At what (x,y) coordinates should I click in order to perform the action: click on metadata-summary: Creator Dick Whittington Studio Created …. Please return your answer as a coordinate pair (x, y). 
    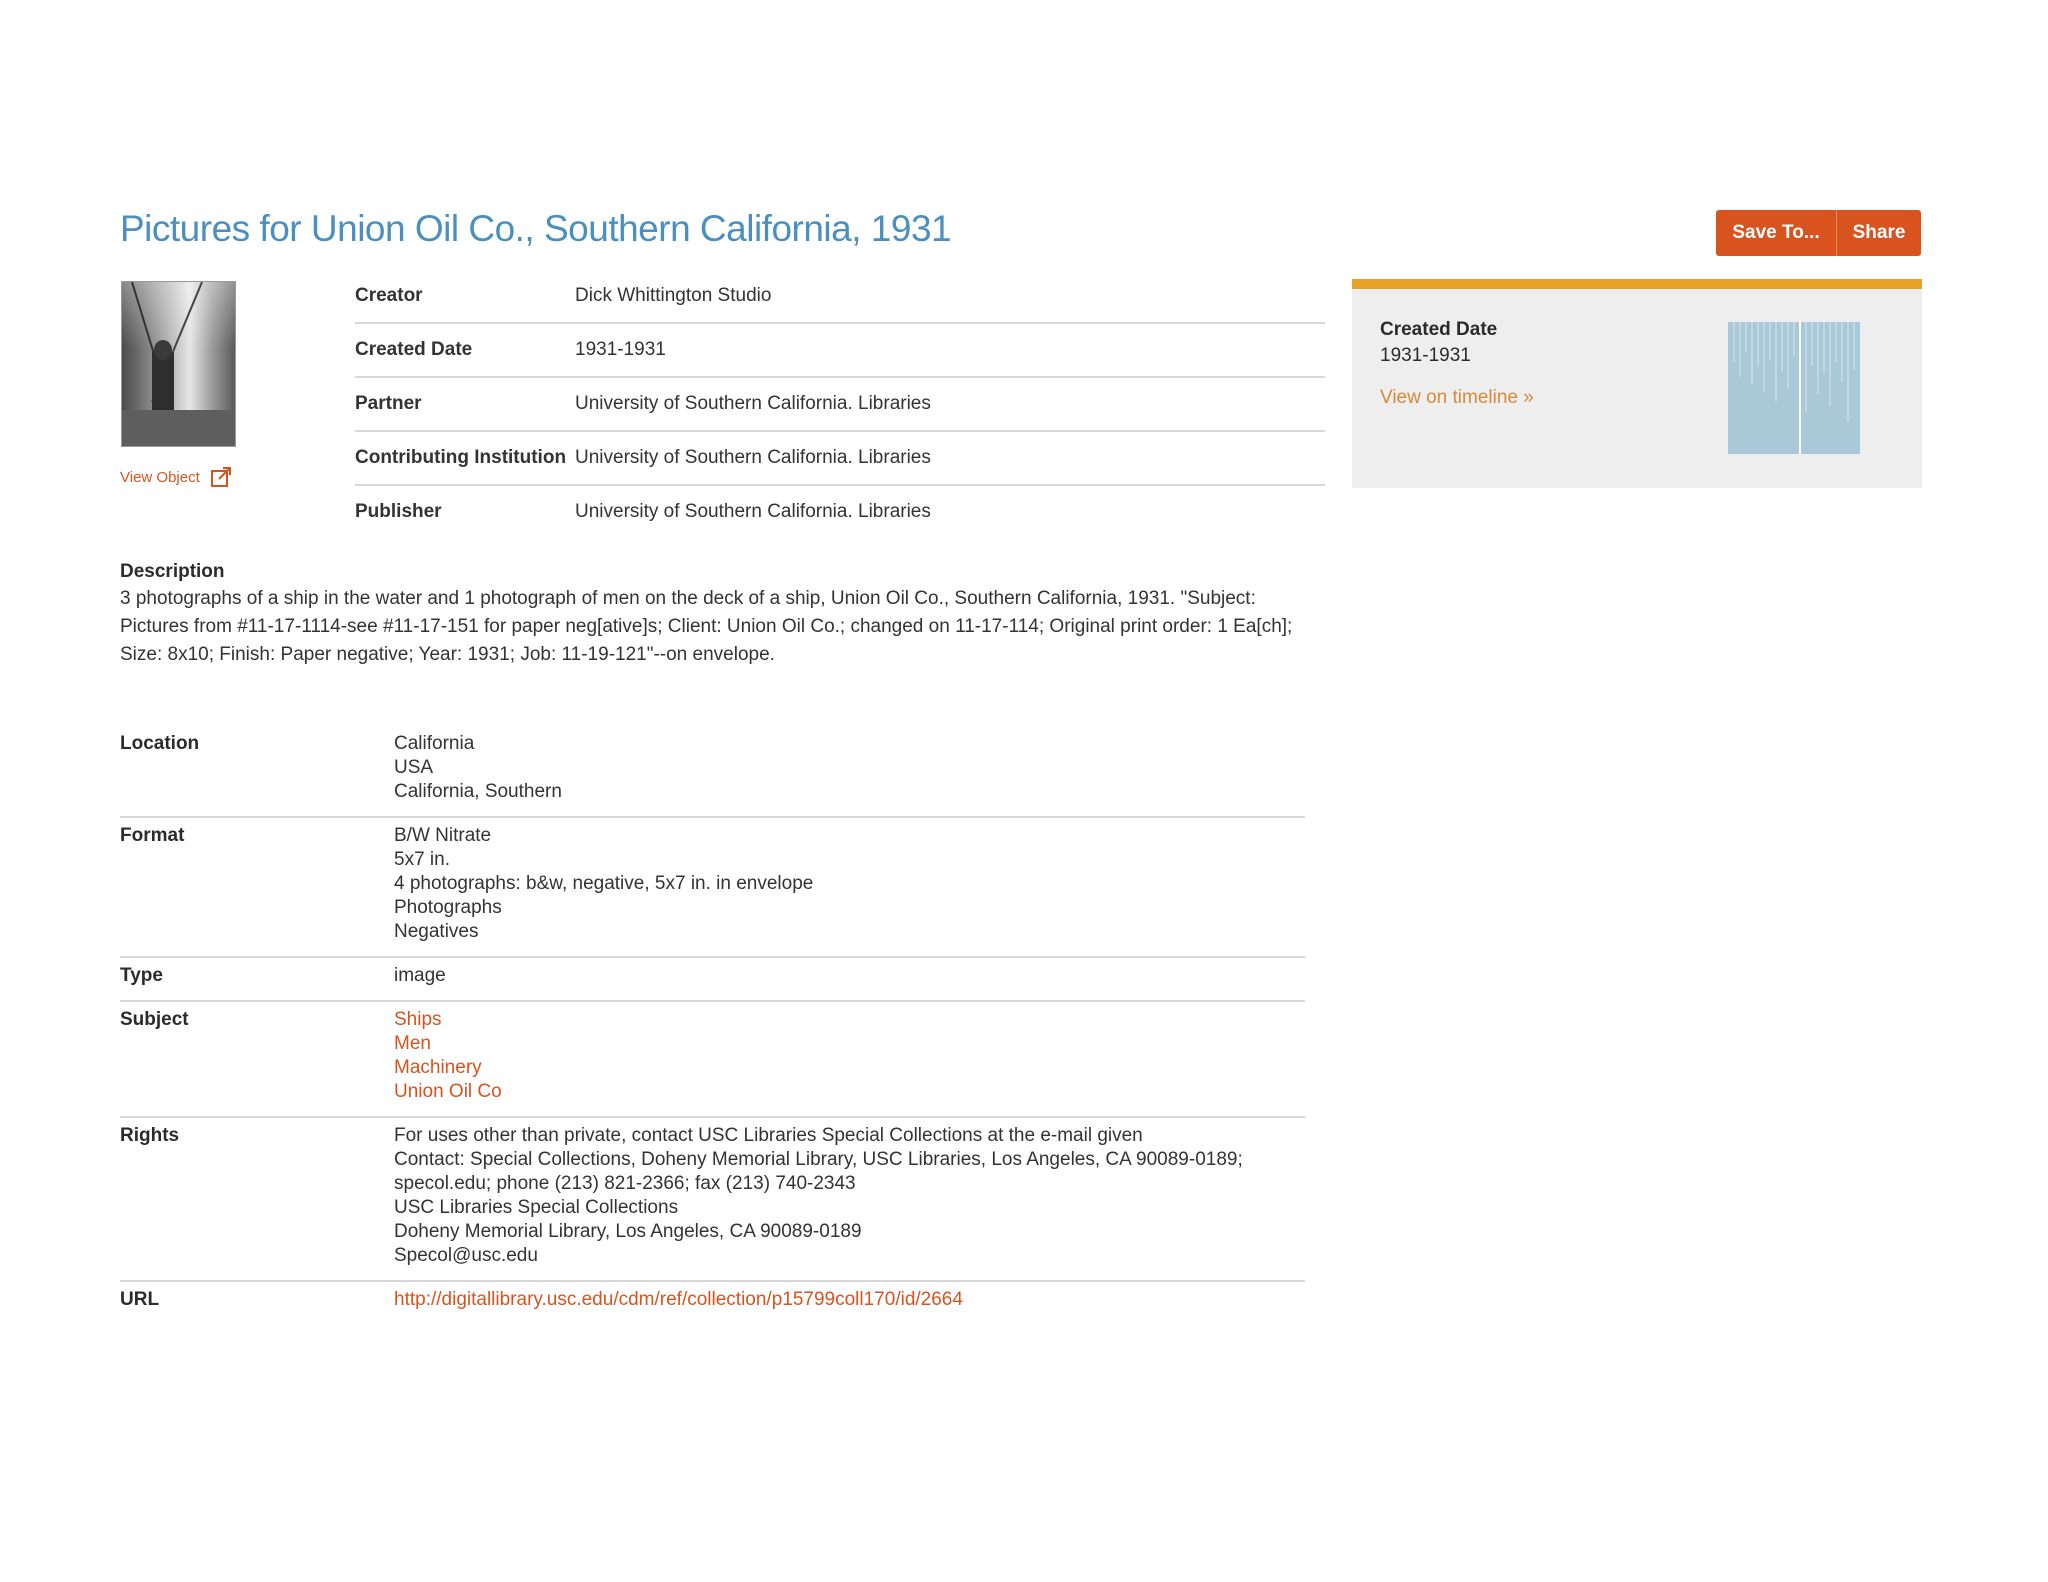
    Looking at the image, I should click on (840, 404).